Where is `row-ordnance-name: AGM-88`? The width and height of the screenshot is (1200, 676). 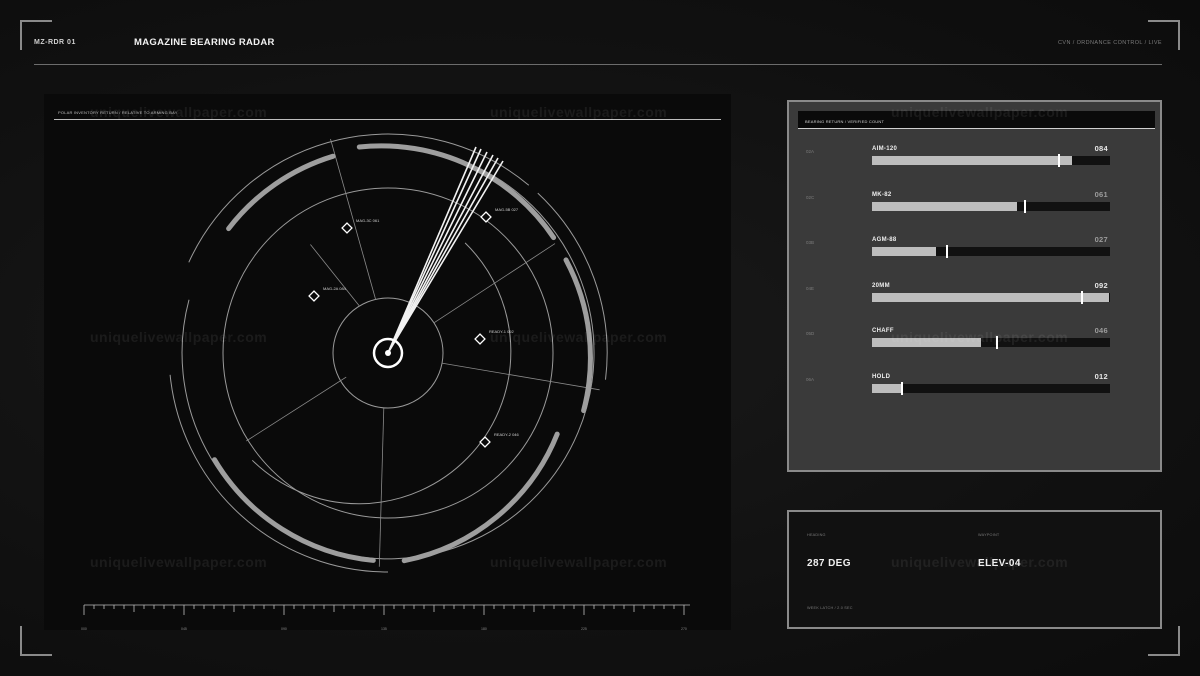
row-ordnance-name: AGM-88 is located at coordinates (884, 240).